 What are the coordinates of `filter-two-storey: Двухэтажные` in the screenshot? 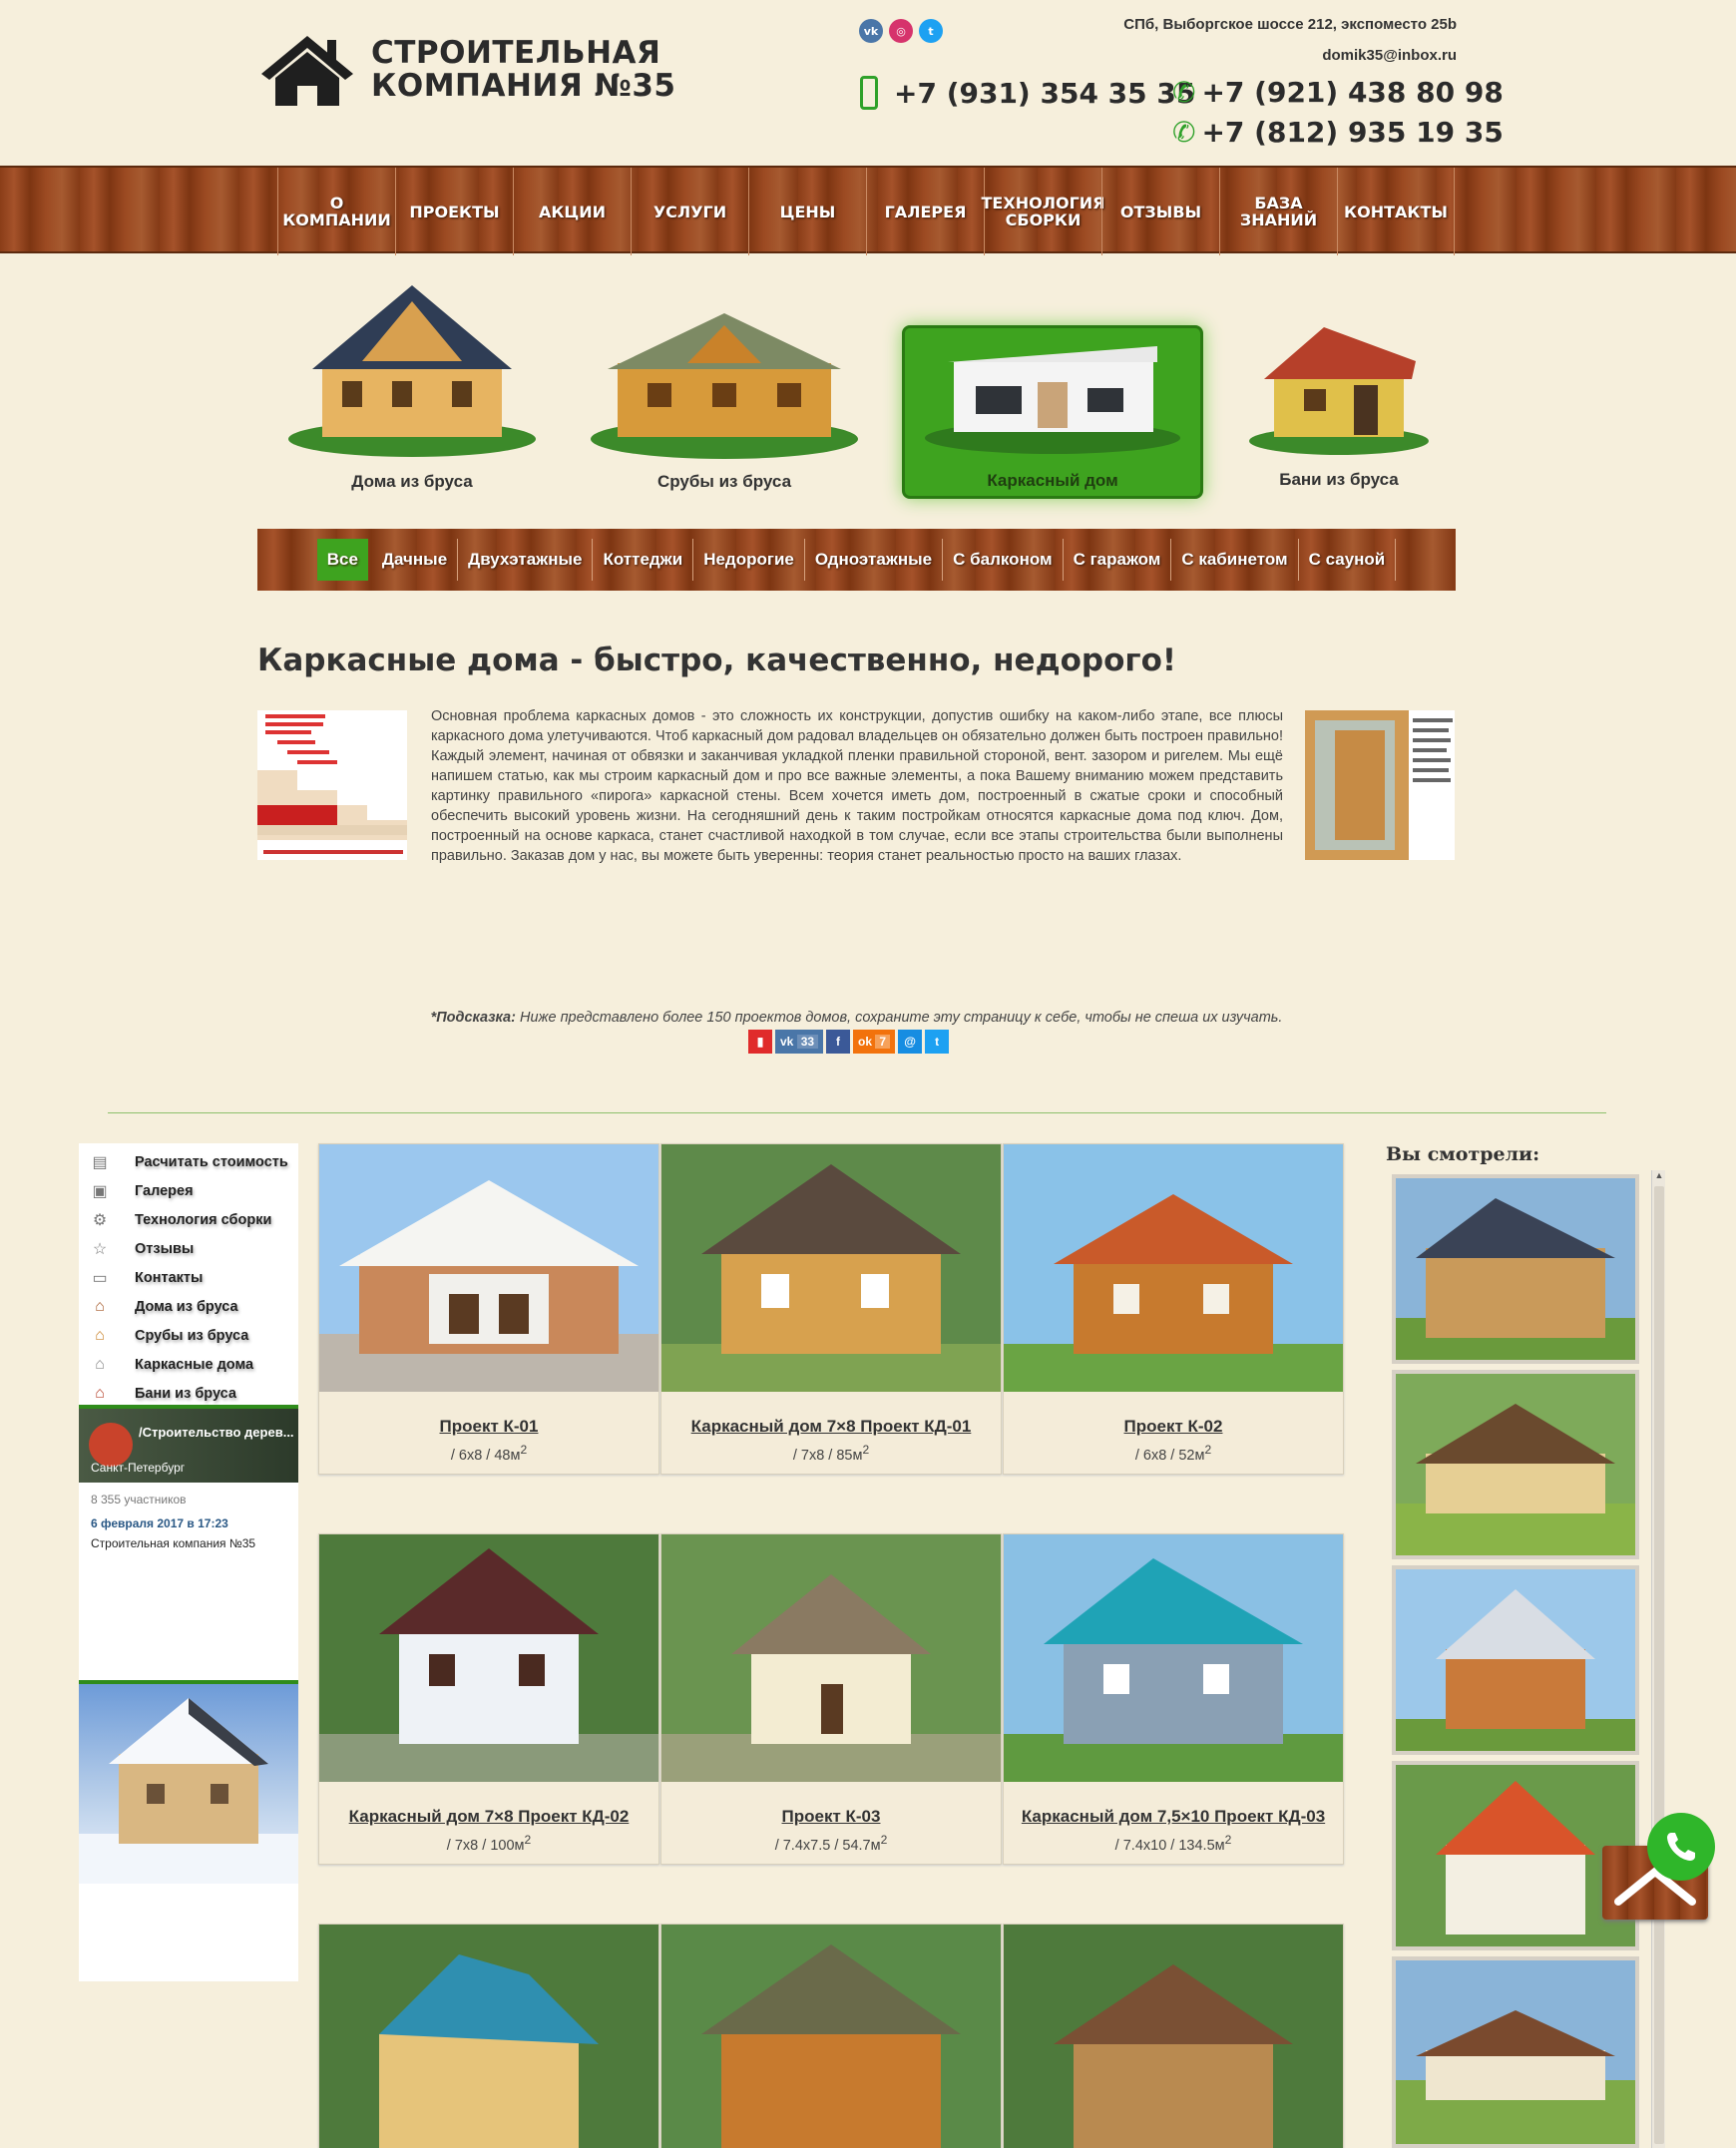 It's located at (526, 560).